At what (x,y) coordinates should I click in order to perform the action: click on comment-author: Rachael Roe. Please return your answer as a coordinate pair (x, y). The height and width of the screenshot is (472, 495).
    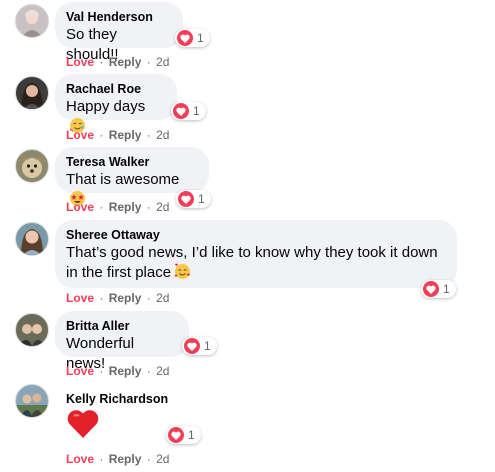
    Looking at the image, I should click on (115, 89).